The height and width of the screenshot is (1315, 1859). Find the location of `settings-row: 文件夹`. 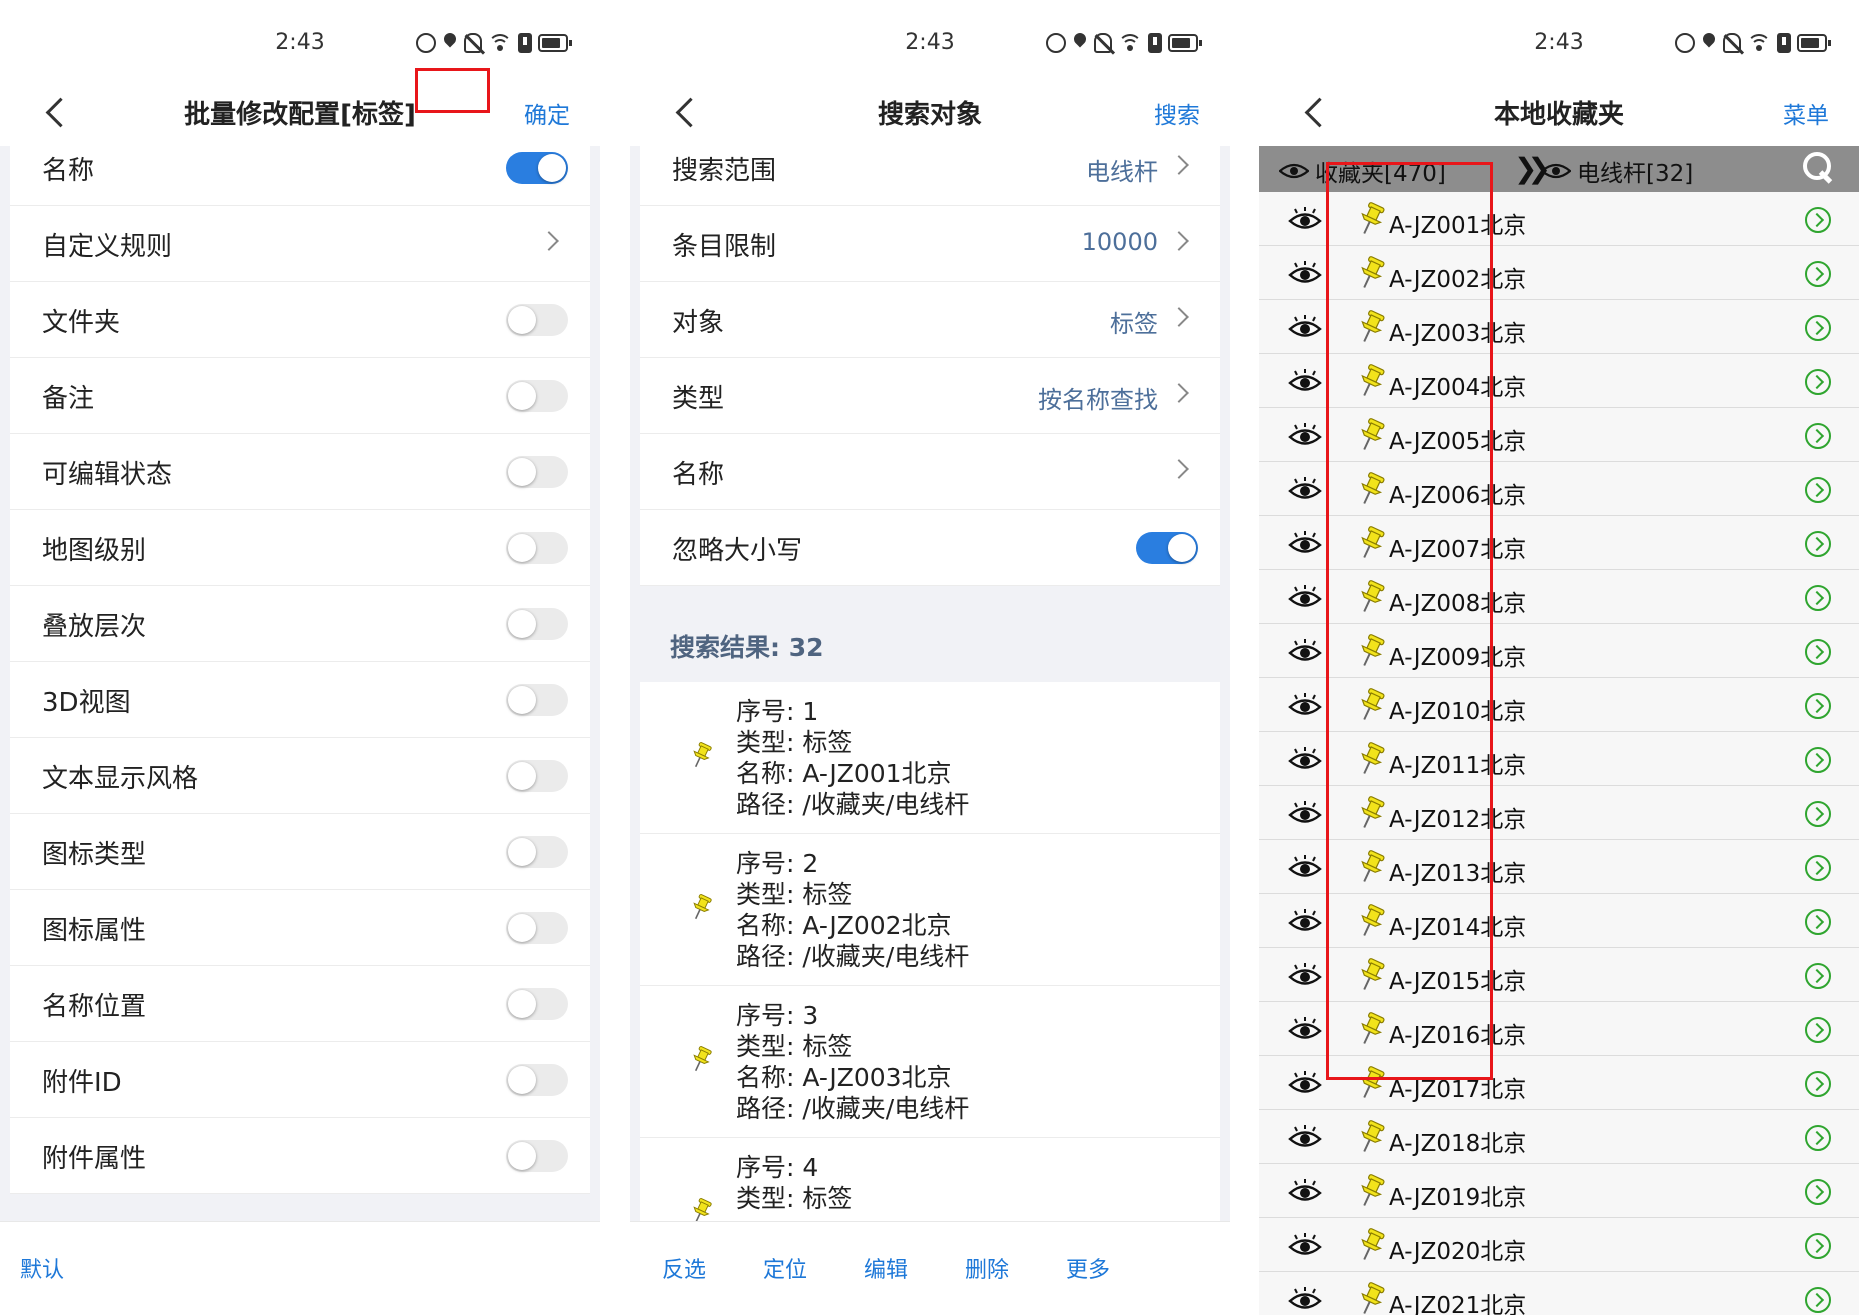

settings-row: 文件夹 is located at coordinates (300, 320).